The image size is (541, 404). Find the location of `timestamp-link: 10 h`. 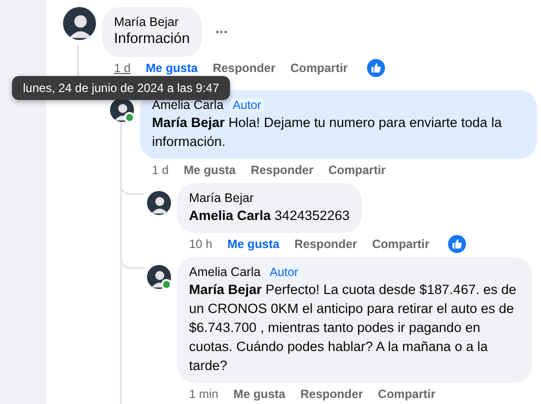

timestamp-link: 10 h is located at coordinates (200, 244).